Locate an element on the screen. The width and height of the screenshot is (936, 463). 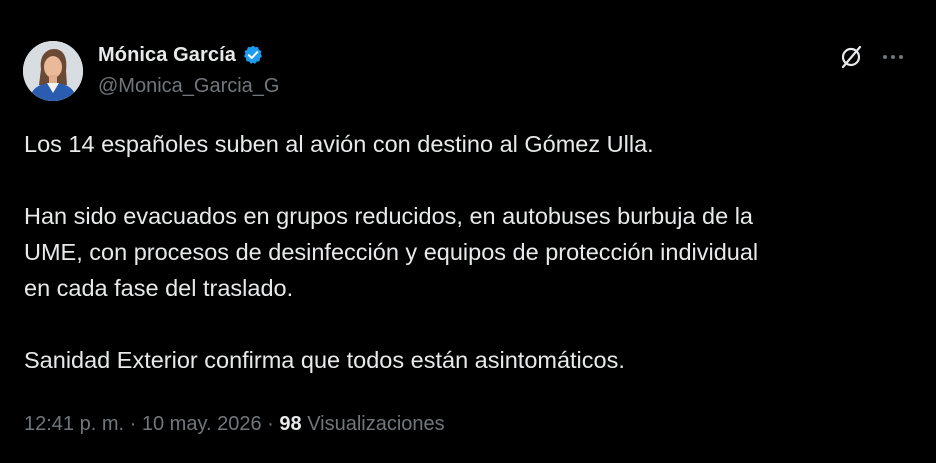
tweet-date: 10 may. 2026 is located at coordinates (202, 424).